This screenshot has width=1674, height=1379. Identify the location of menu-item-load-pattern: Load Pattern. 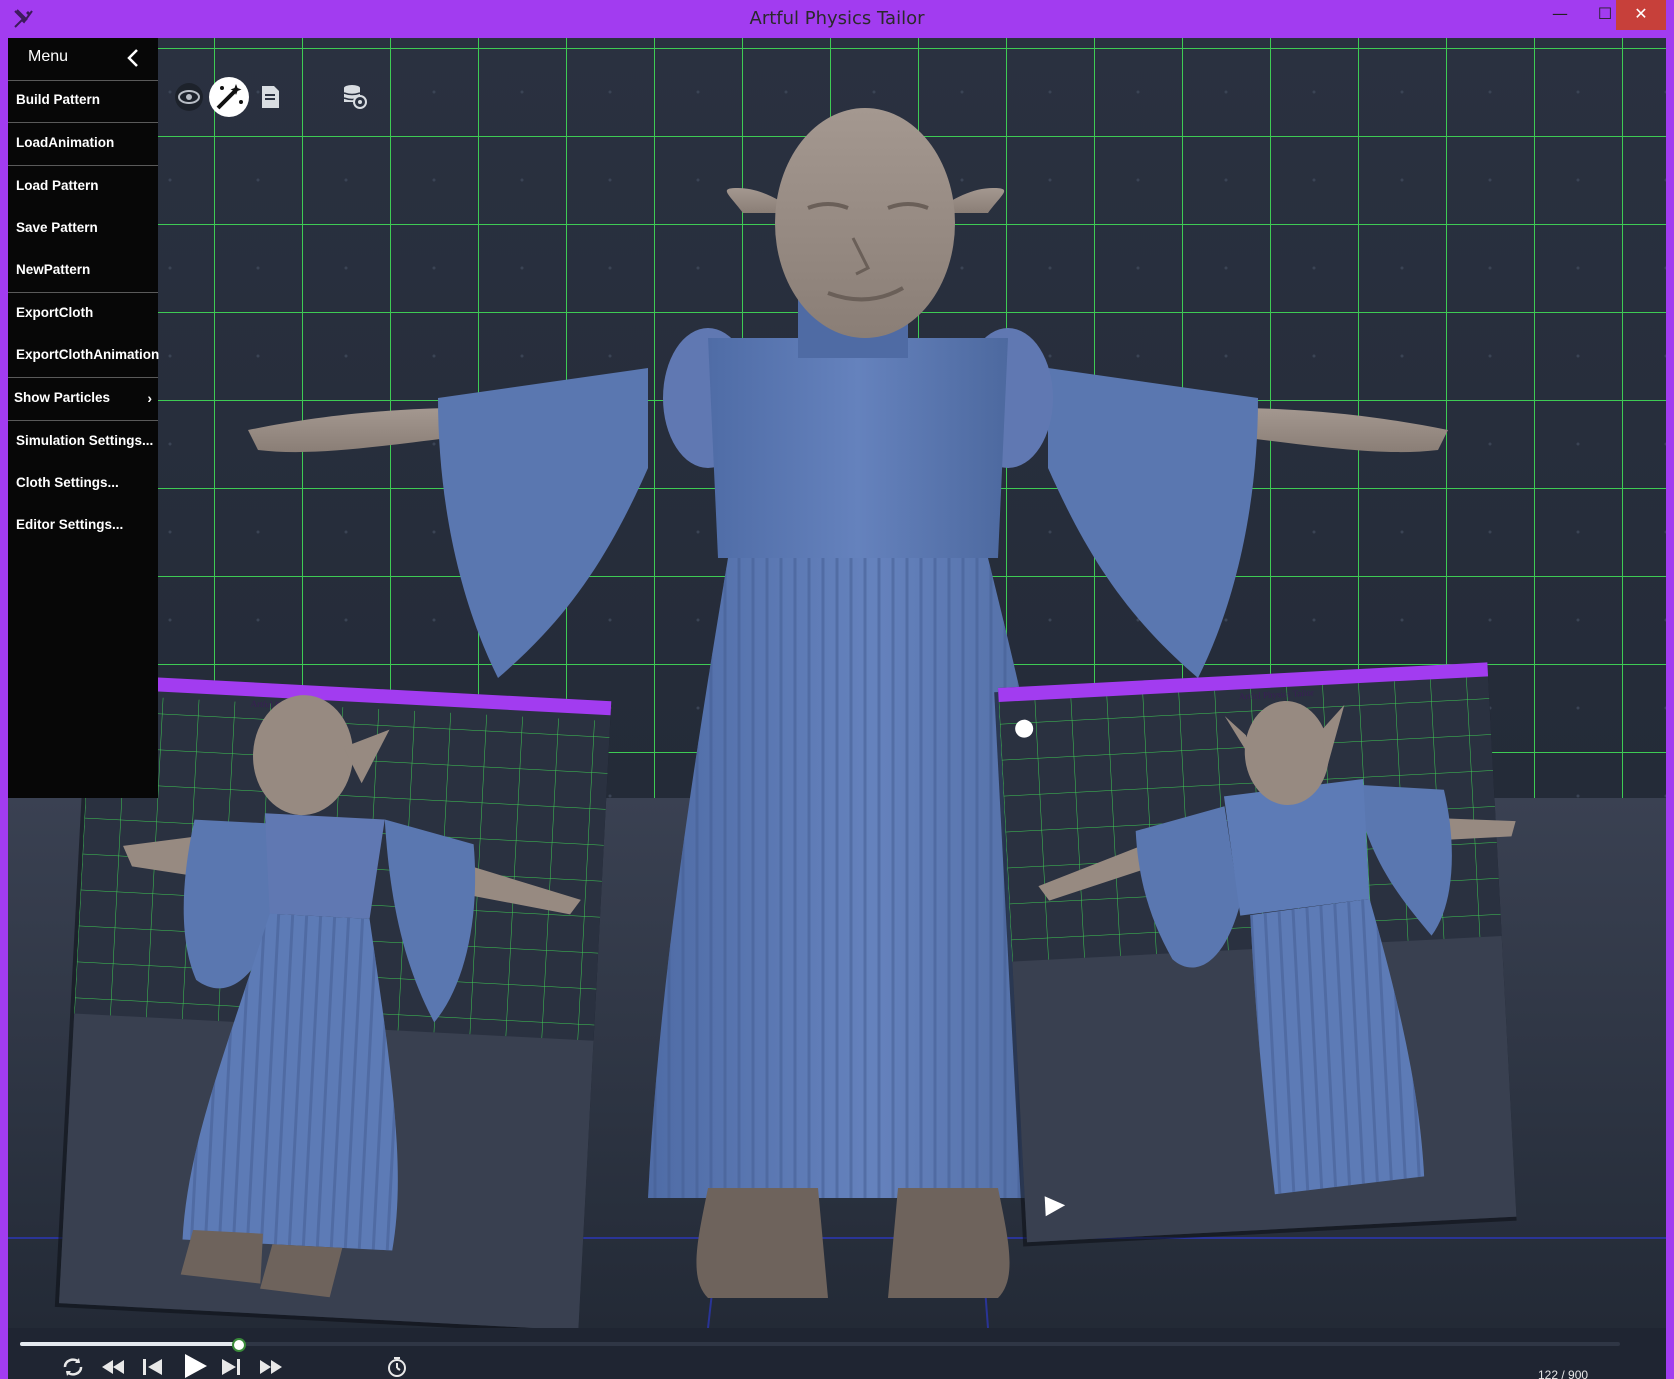
(83, 186).